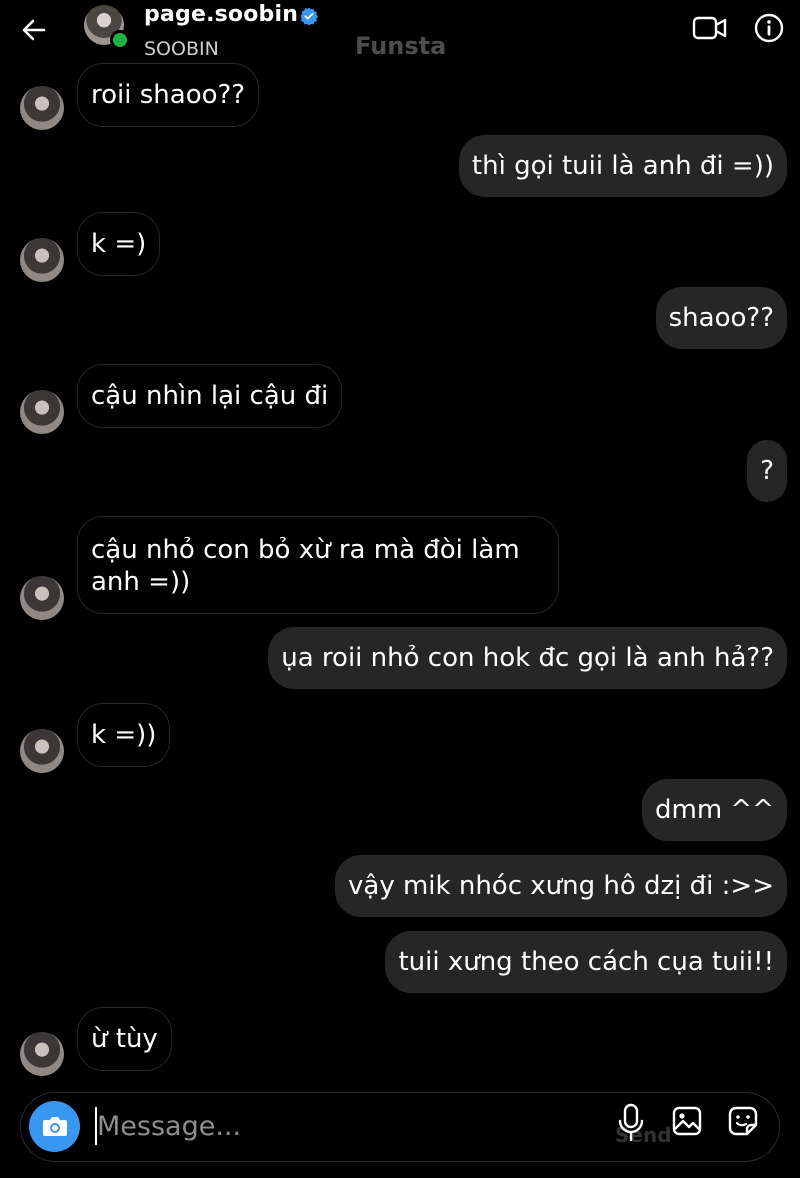 The width and height of the screenshot is (800, 1178). I want to click on outgoing-message: thì gọi tuii là anh đi =)), so click(622, 166).